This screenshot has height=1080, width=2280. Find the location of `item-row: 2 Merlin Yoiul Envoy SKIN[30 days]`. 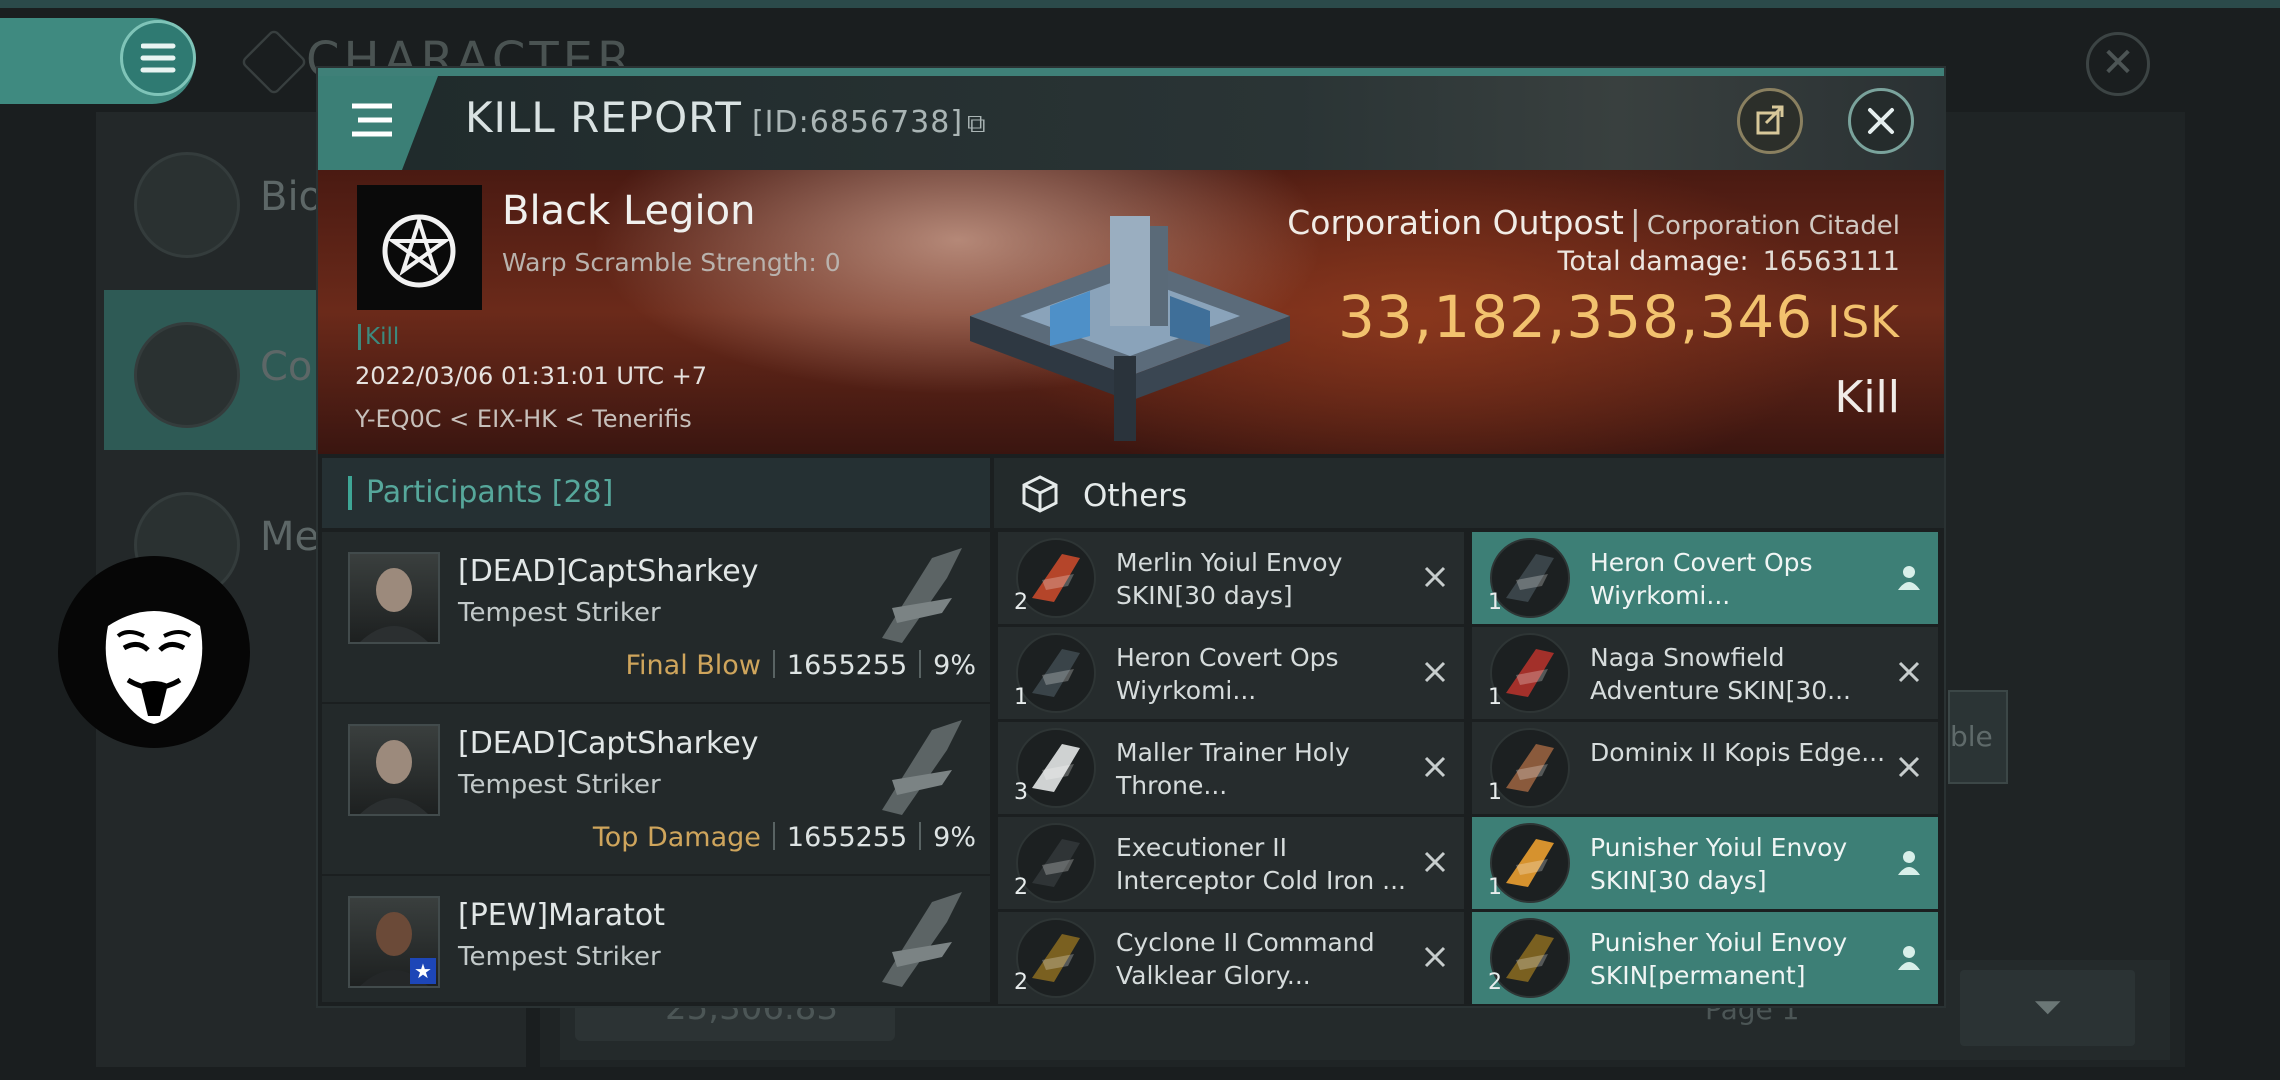

item-row: 2 Merlin Yoiul Envoy SKIN[30 days] is located at coordinates (1231, 578).